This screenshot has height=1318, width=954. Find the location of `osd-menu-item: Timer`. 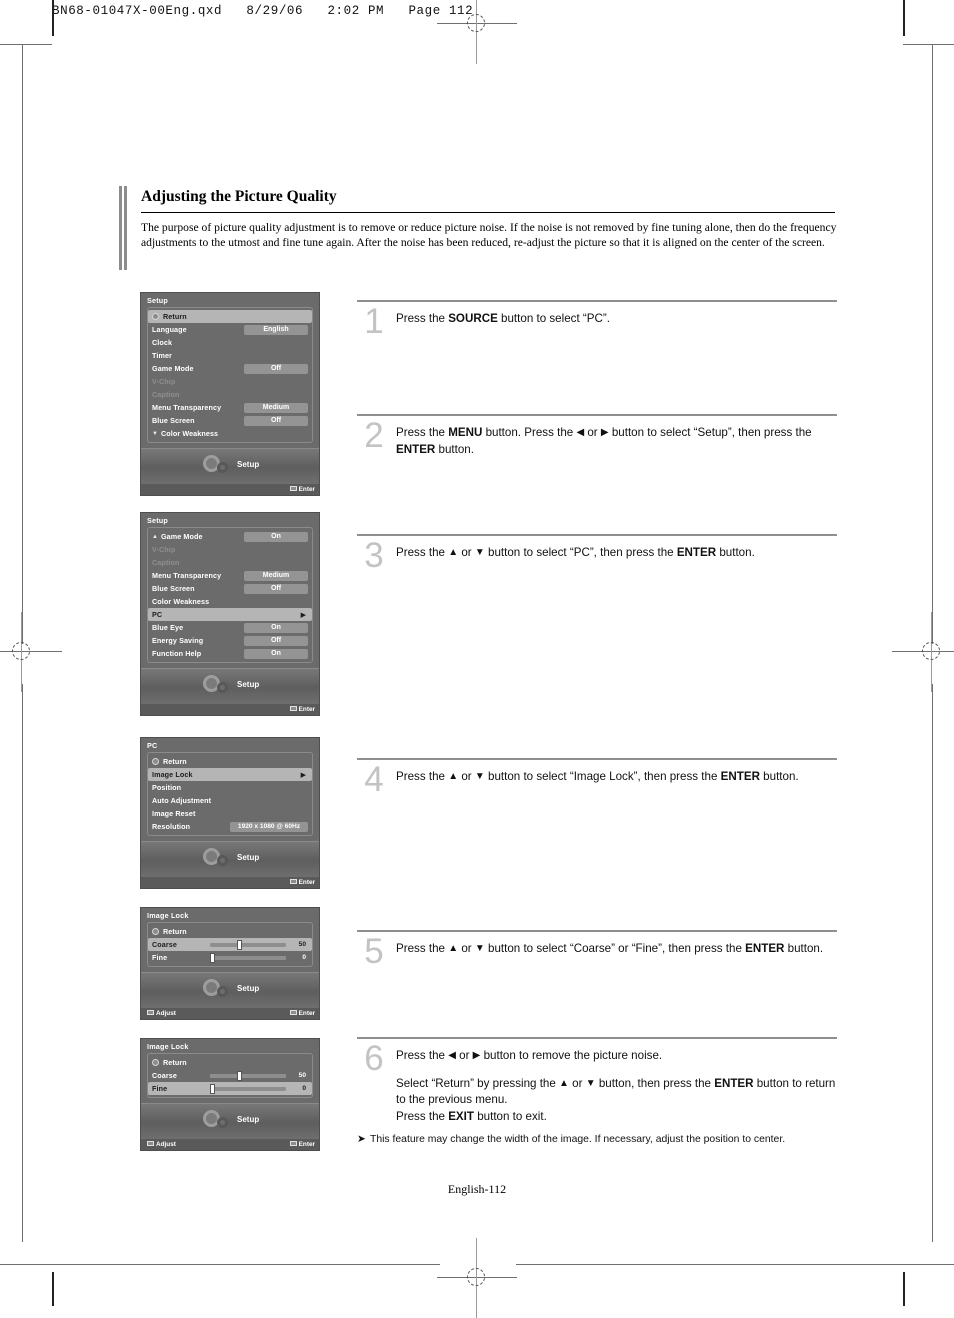

osd-menu-item: Timer is located at coordinates (230, 355).